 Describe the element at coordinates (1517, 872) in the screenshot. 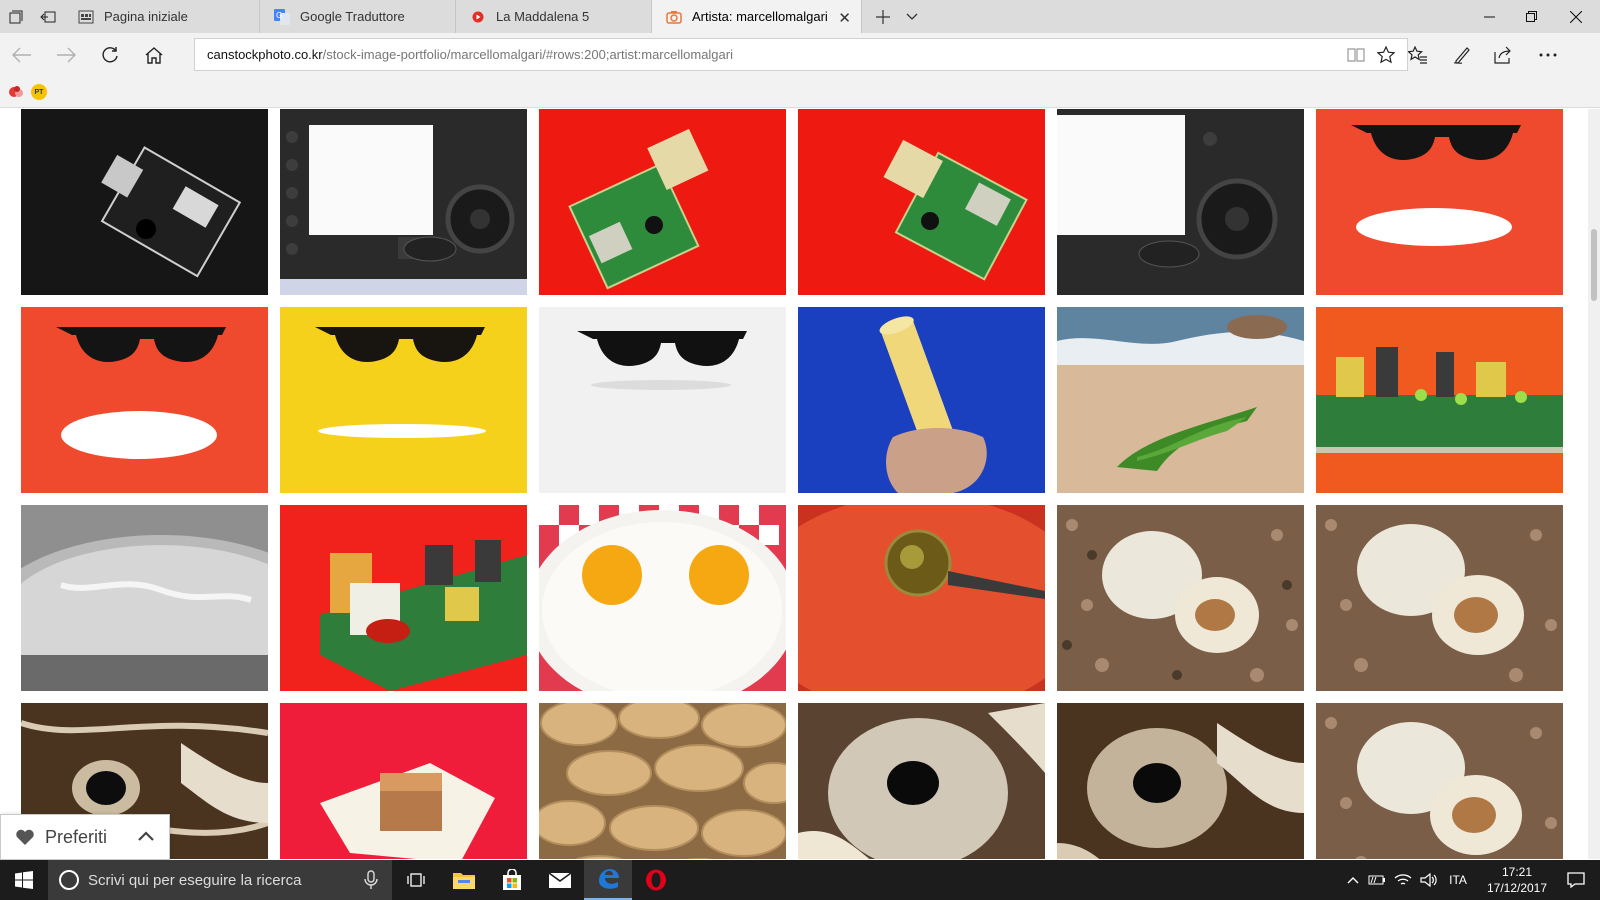

I see `clock-time: 17:21` at that location.